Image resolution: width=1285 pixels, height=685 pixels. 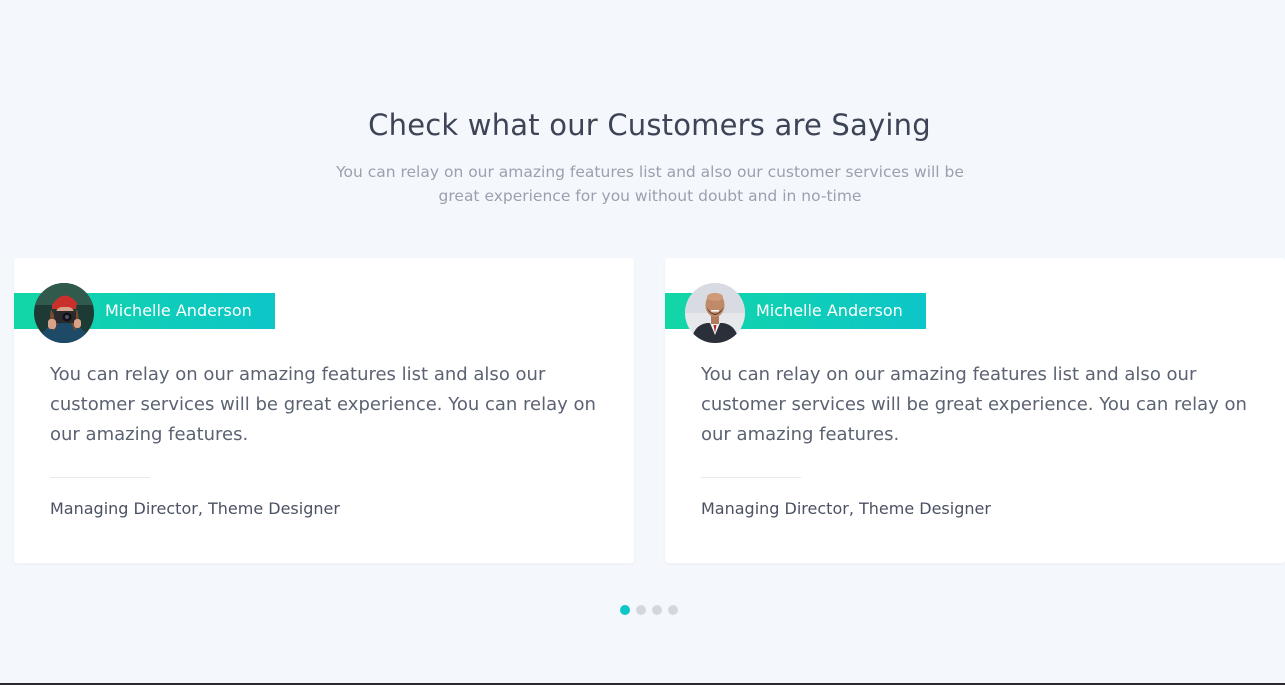 I want to click on carousel-pagination, so click(x=649, y=610).